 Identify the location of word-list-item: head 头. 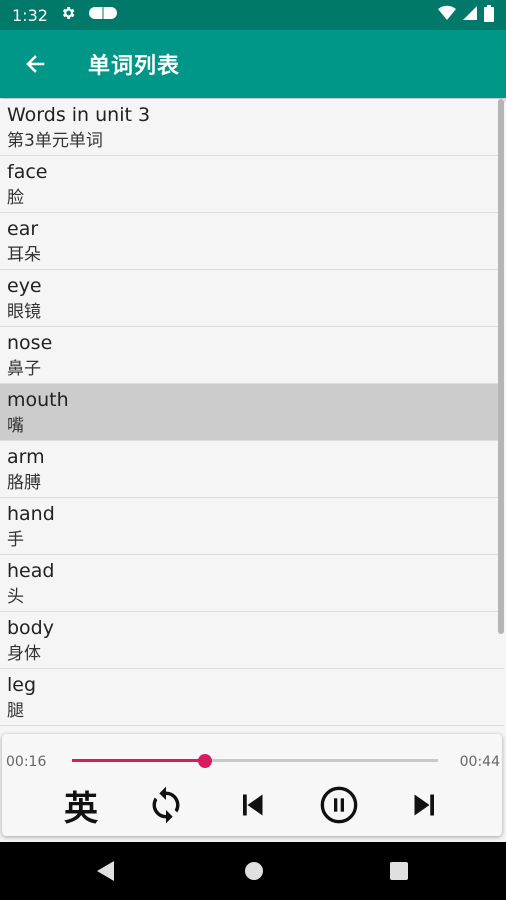
(252, 583).